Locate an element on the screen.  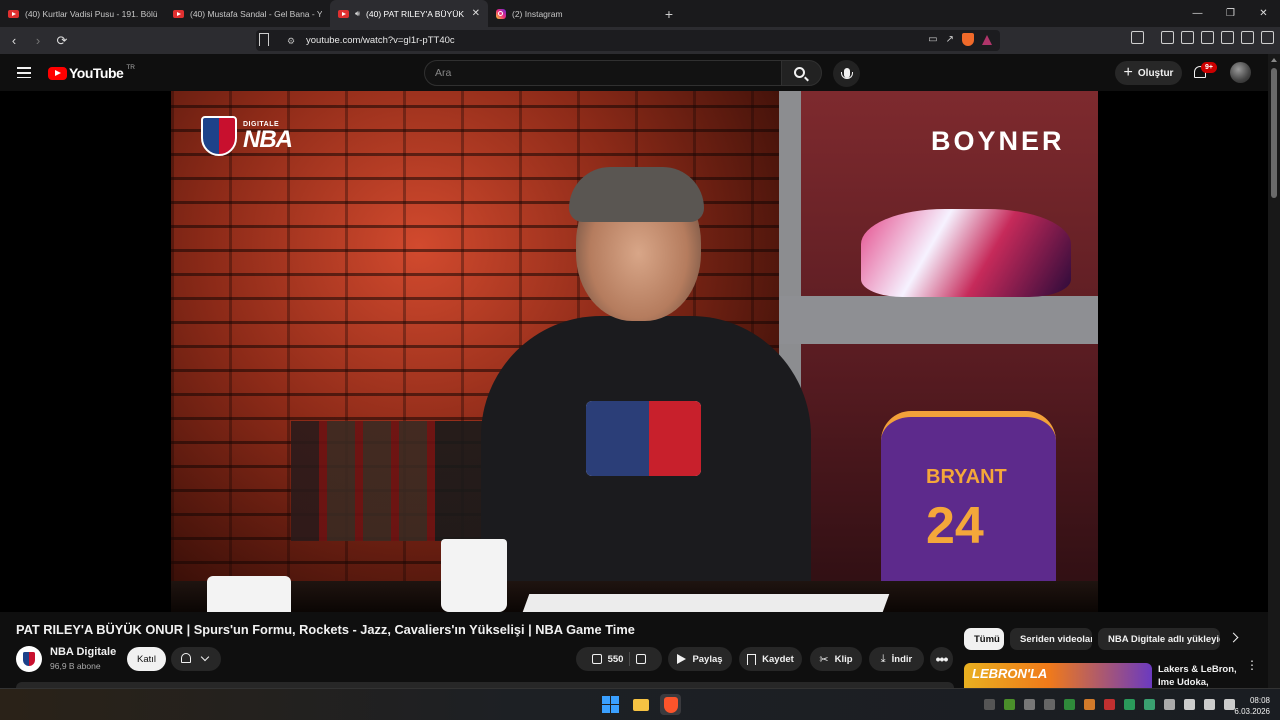
browser-tab: (2) Instagram is located at coordinates (570, 13).